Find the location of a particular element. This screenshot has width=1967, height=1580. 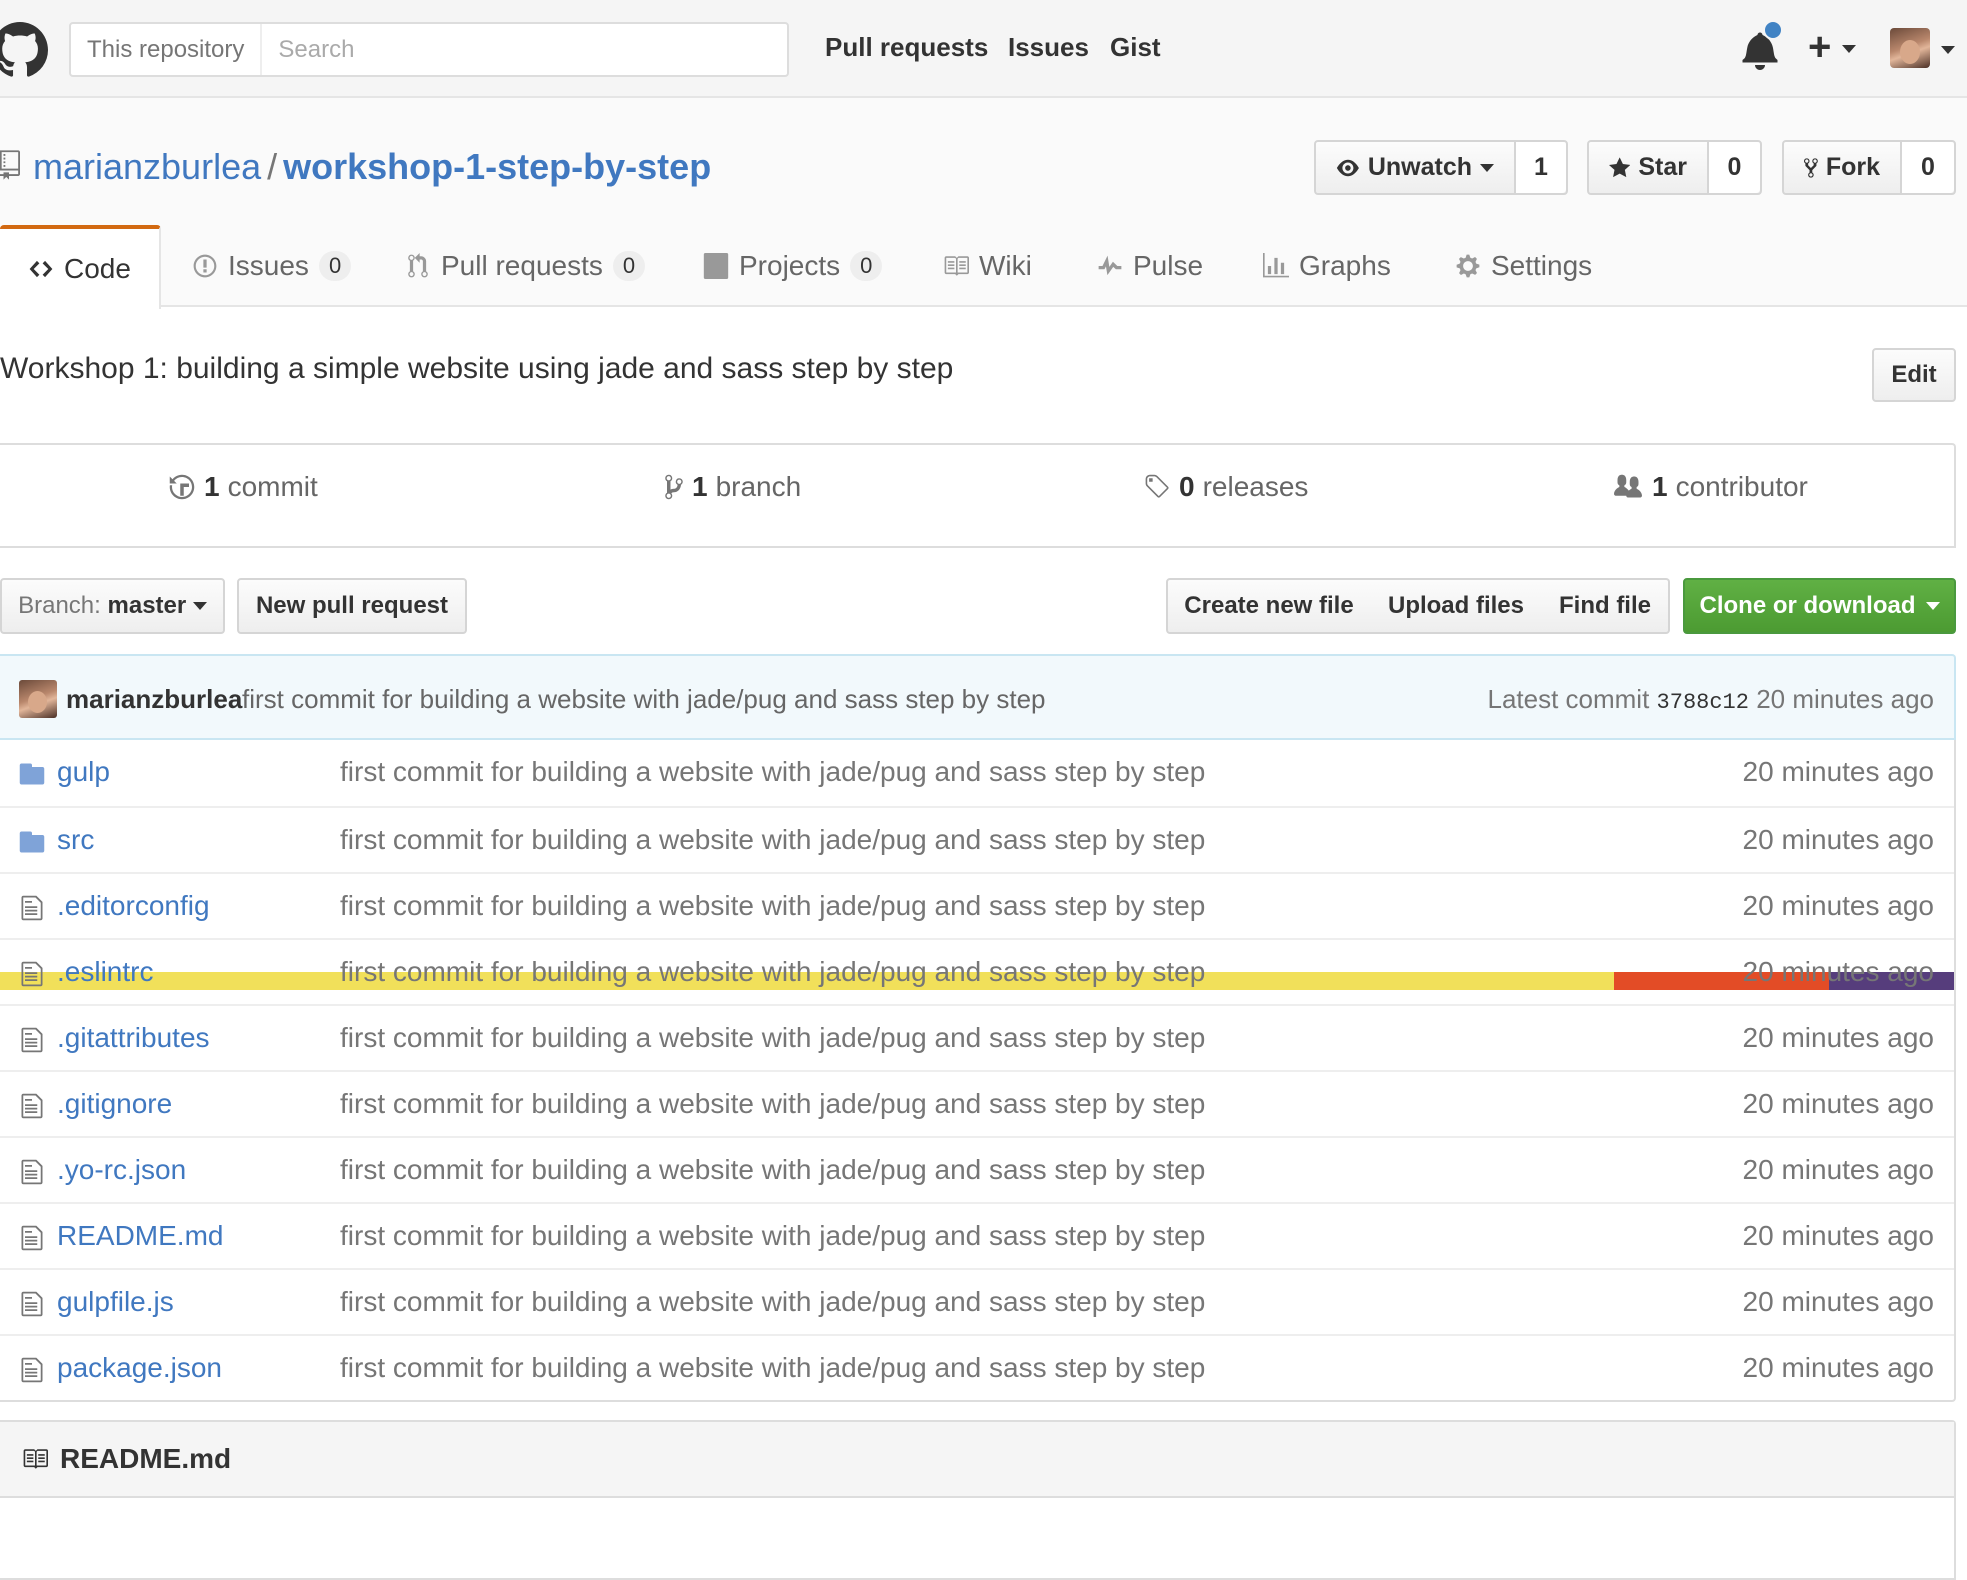

gear-icon is located at coordinates (1468, 266).